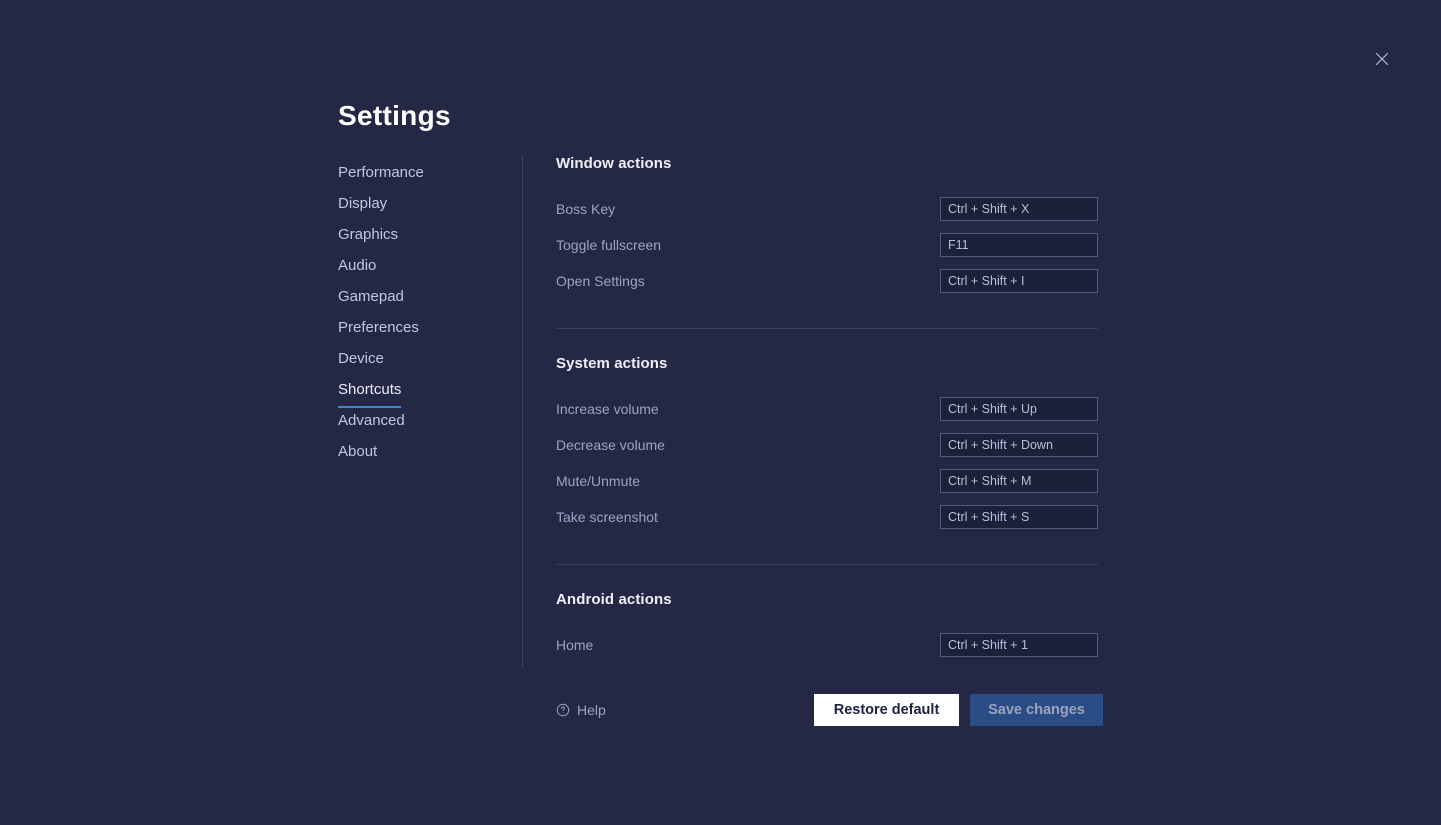 This screenshot has width=1441, height=825. Describe the element at coordinates (1019, 517) in the screenshot. I see `shortcut-input-take-screenshot` at that location.